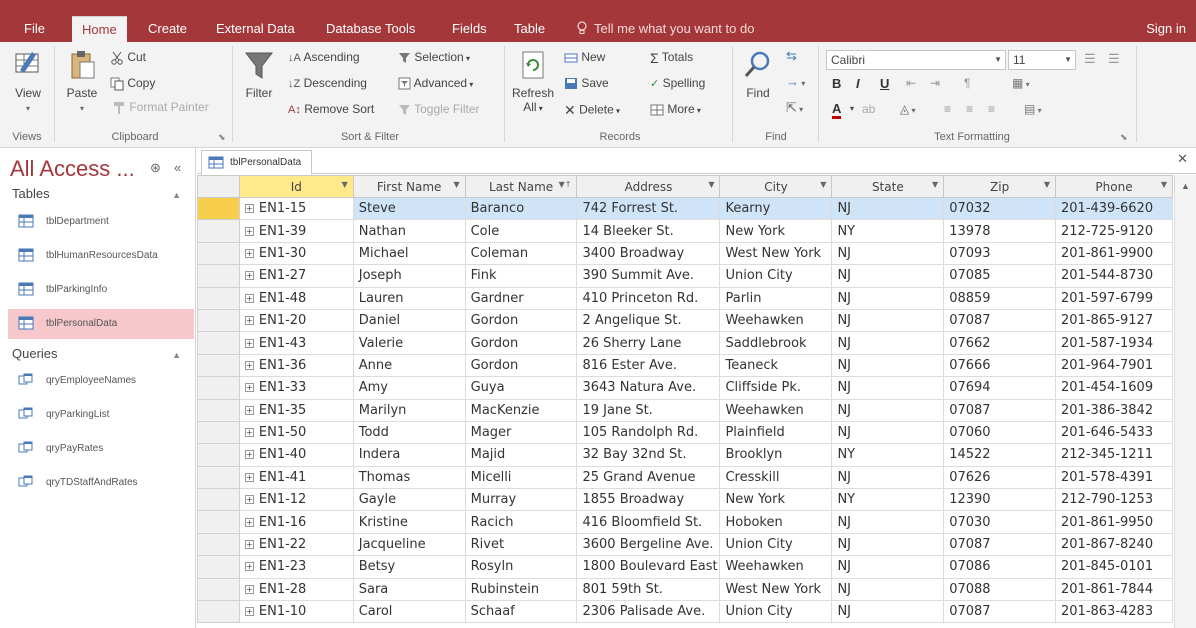 The height and width of the screenshot is (628, 1196). What do you see at coordinates (409, 410) in the screenshot?
I see `table-cell: Marilyn` at bounding box center [409, 410].